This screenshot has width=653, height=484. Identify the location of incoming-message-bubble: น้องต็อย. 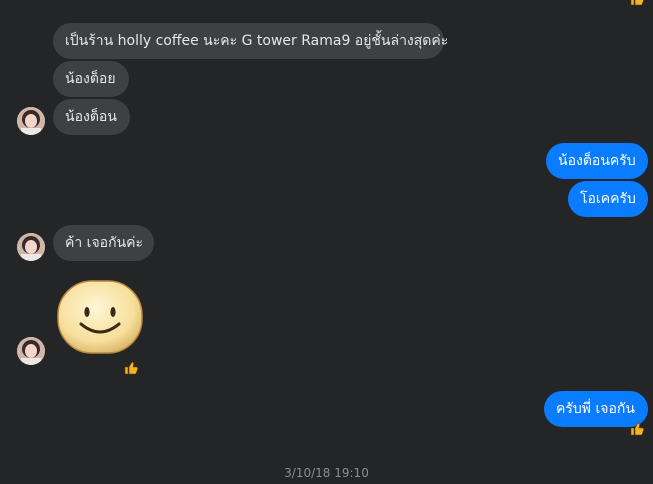
(91, 79).